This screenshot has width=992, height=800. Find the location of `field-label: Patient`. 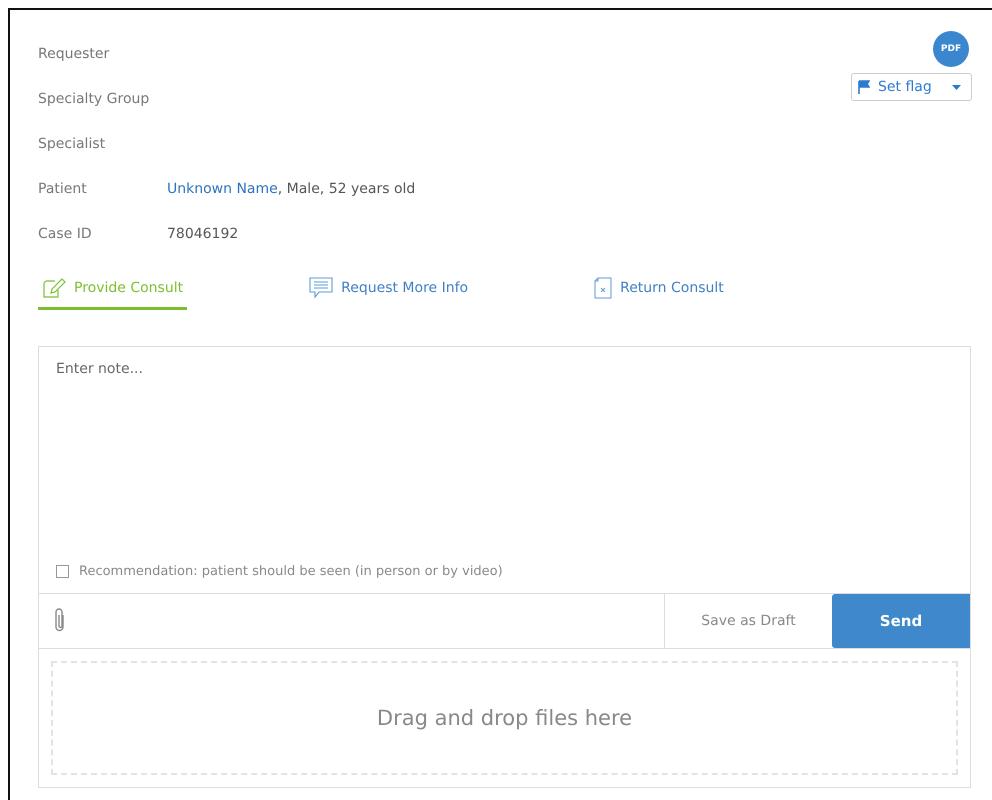

field-label: Patient is located at coordinates (63, 189).